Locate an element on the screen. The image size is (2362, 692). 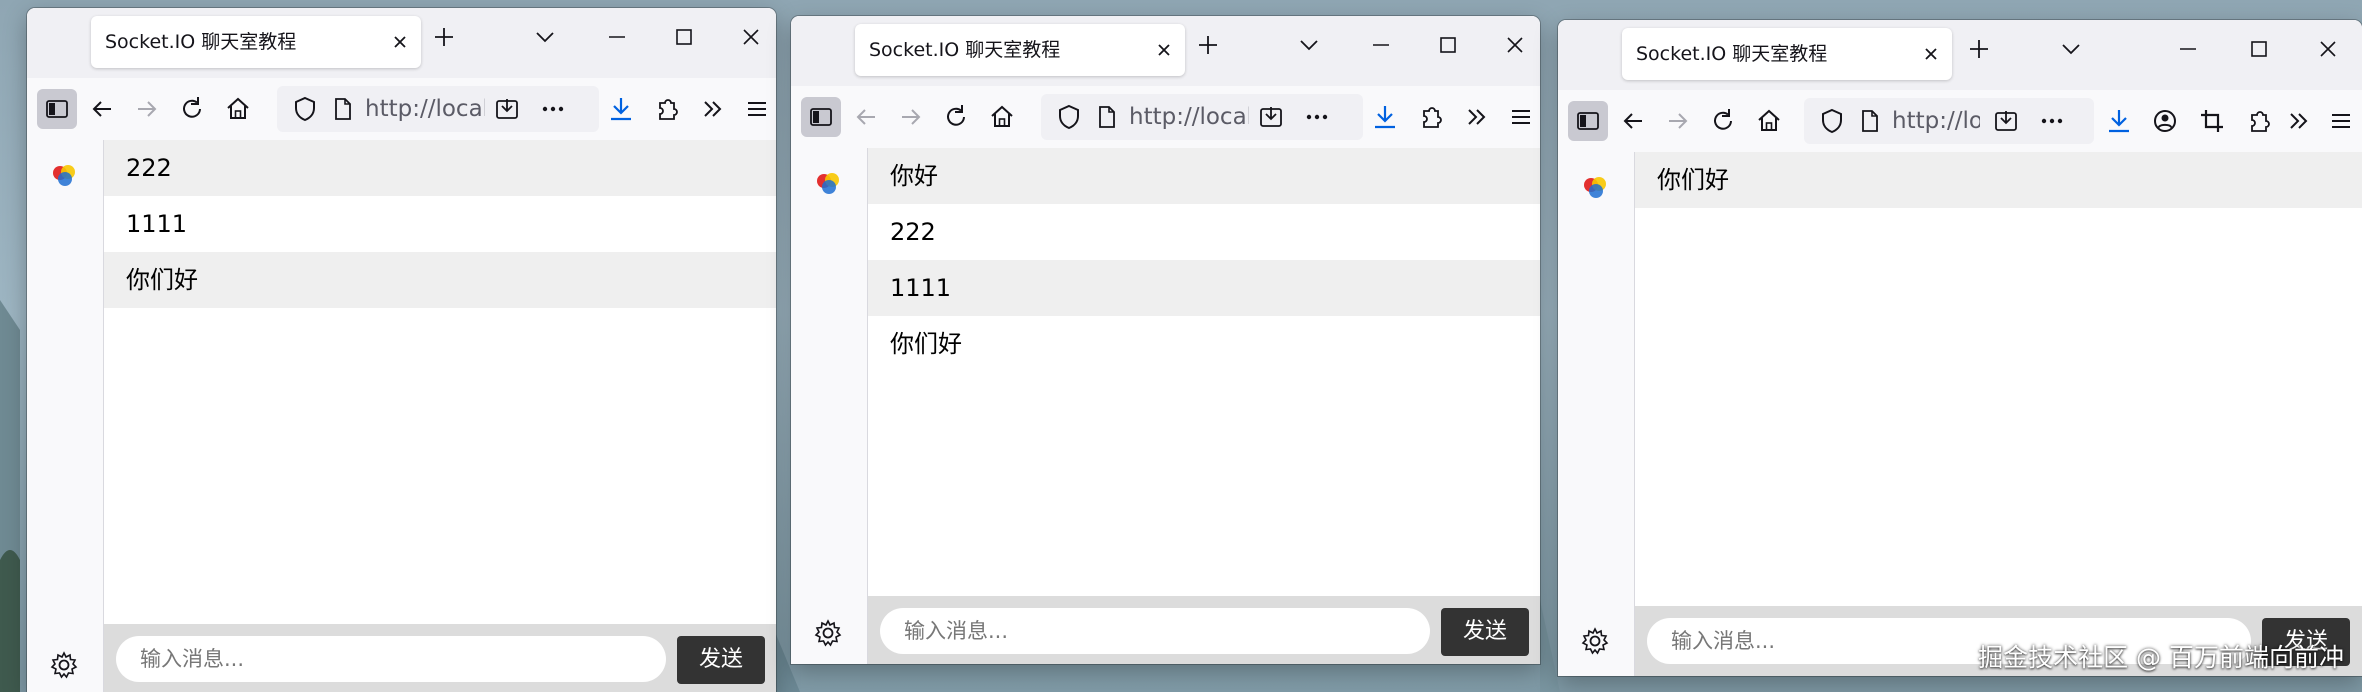
message-item: 你好 is located at coordinates (1204, 176).